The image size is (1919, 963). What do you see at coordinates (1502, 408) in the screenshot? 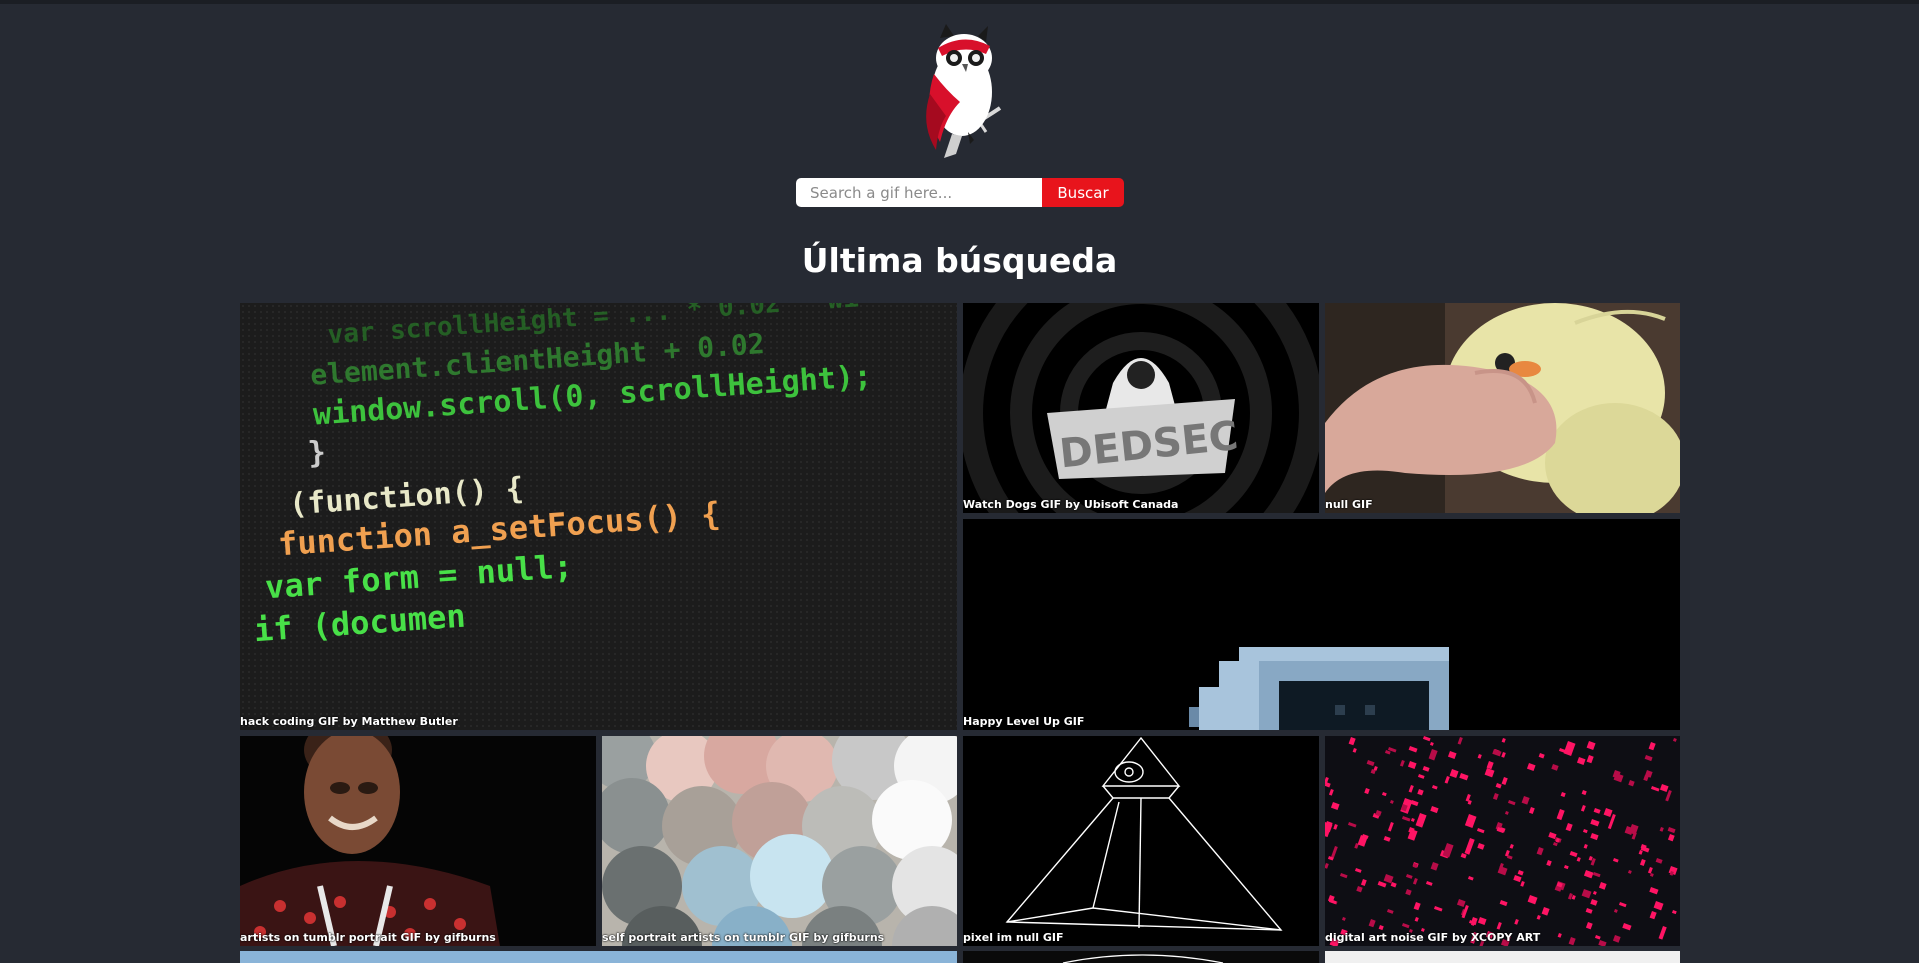
I see `gif-tile: null GIF` at bounding box center [1502, 408].